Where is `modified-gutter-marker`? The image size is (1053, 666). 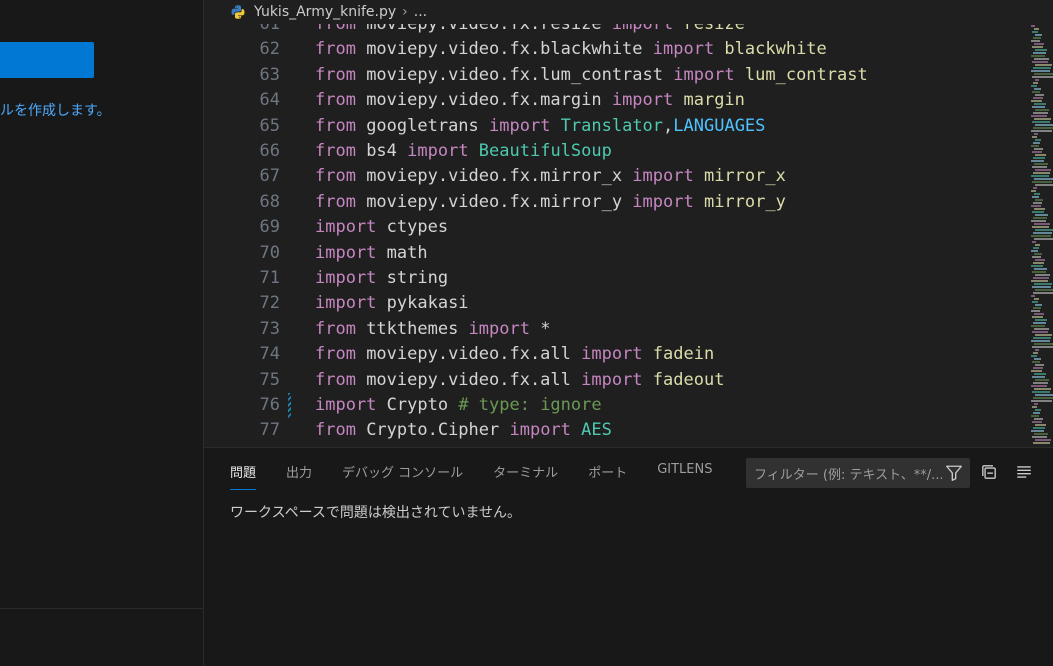 modified-gutter-marker is located at coordinates (289, 405).